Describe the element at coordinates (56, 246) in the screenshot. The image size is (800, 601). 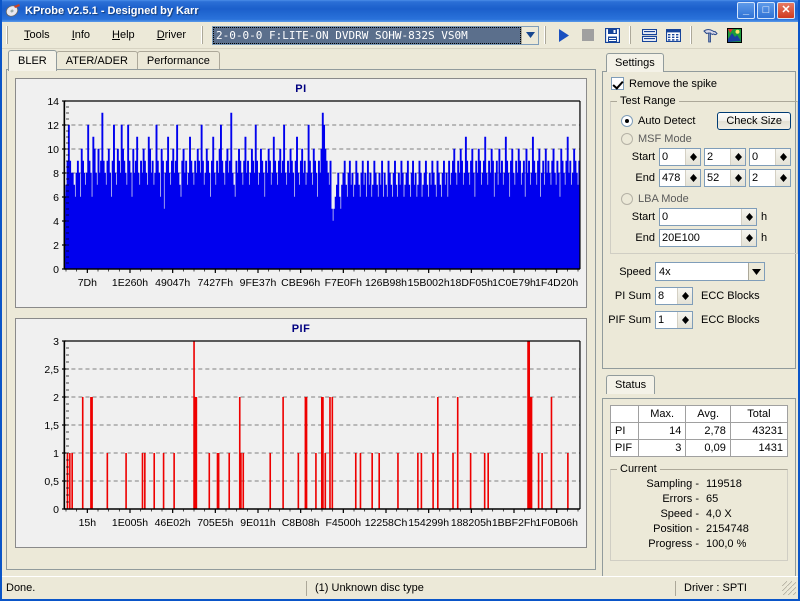
I see `svg-text: 2` at that location.